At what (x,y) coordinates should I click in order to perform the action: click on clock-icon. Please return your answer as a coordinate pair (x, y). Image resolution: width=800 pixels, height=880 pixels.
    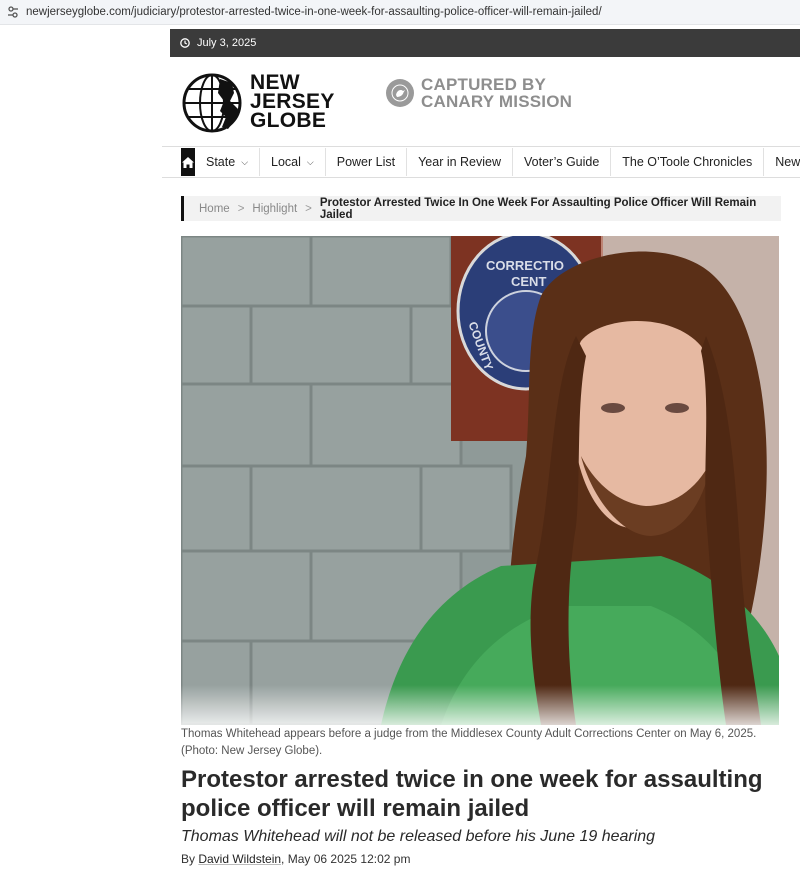
    Looking at the image, I should click on (185, 43).